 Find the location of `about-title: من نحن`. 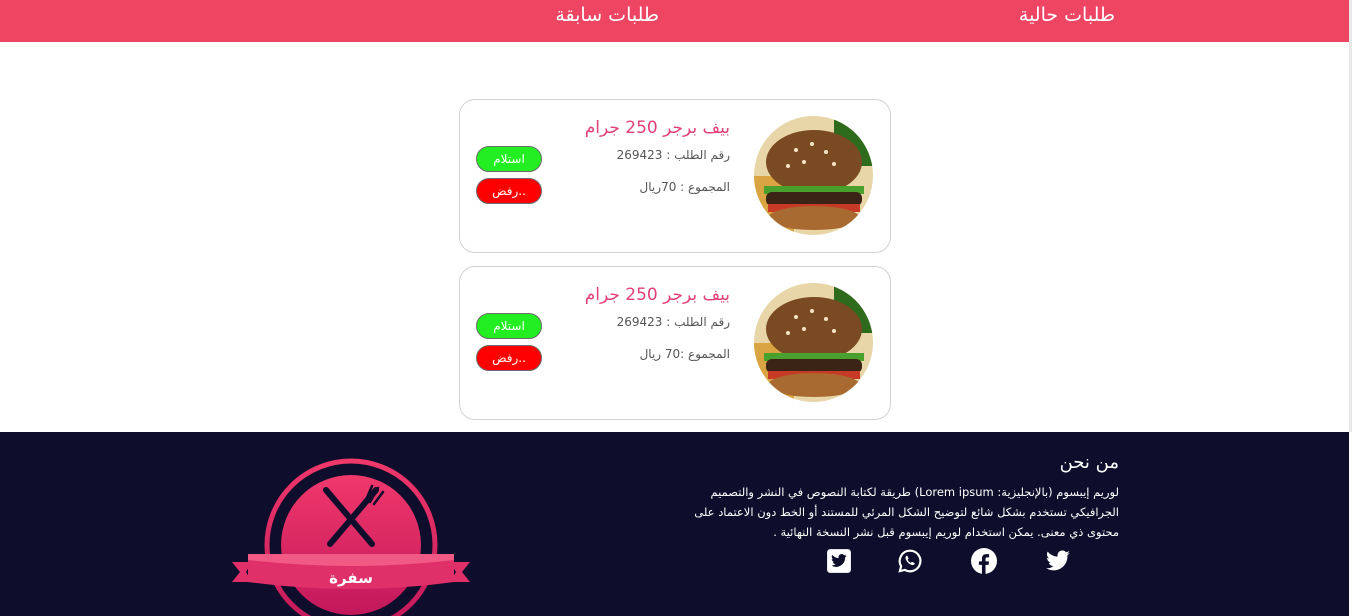

about-title: من نحن is located at coordinates (1089, 462).